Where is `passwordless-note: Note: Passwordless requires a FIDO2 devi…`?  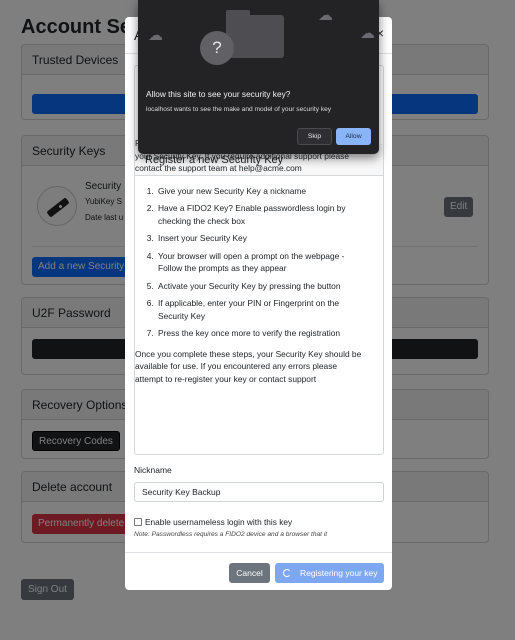 passwordless-note: Note: Passwordless requires a FIDO2 devi… is located at coordinates (231, 534).